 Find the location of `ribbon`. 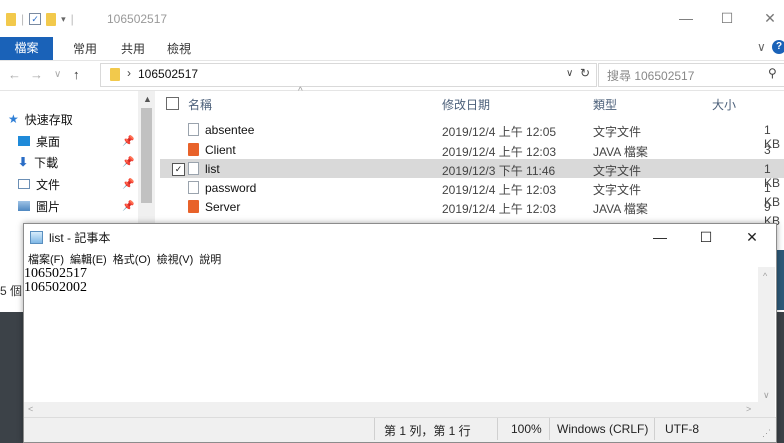

ribbon is located at coordinates (392, 48).